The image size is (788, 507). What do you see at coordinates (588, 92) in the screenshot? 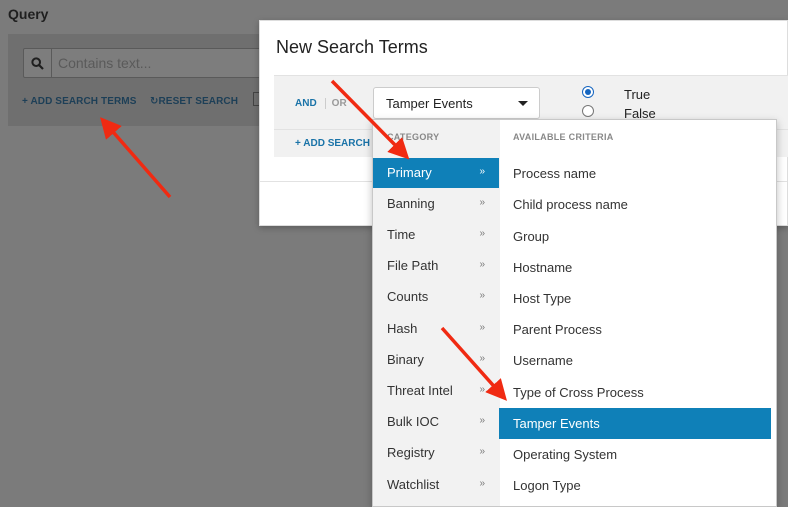
I see `radio-true` at bounding box center [588, 92].